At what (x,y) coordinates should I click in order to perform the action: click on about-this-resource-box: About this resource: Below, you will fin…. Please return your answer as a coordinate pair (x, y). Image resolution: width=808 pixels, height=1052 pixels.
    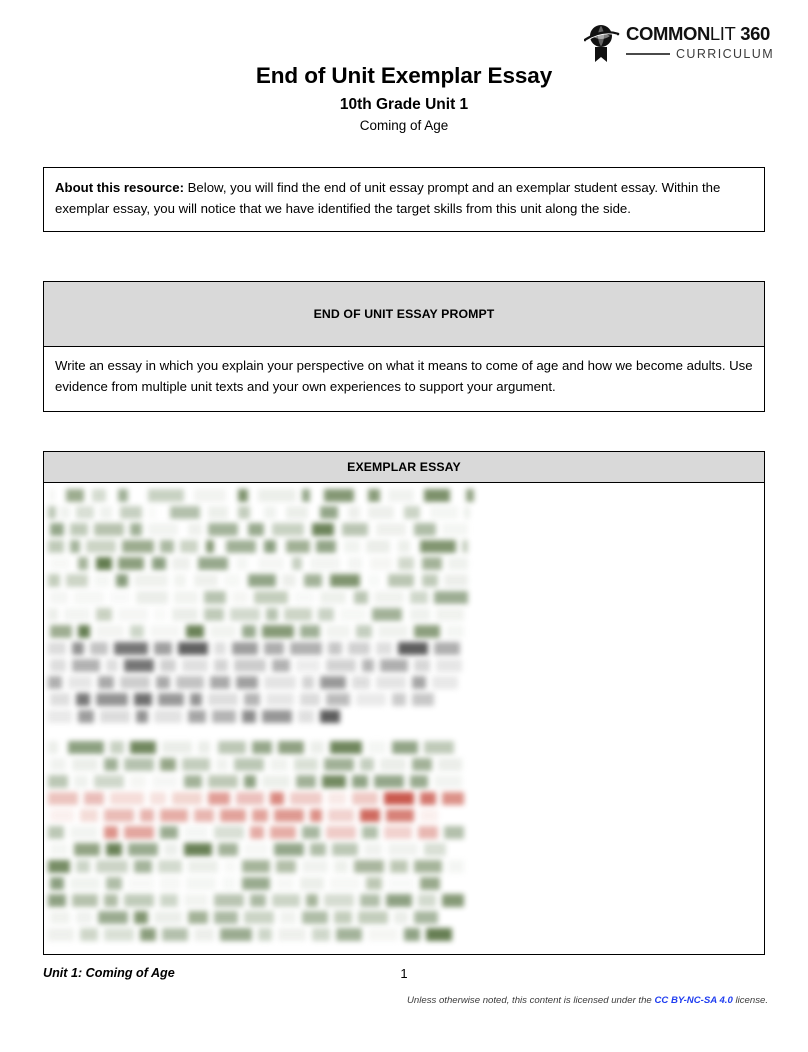
    Looking at the image, I should click on (404, 199).